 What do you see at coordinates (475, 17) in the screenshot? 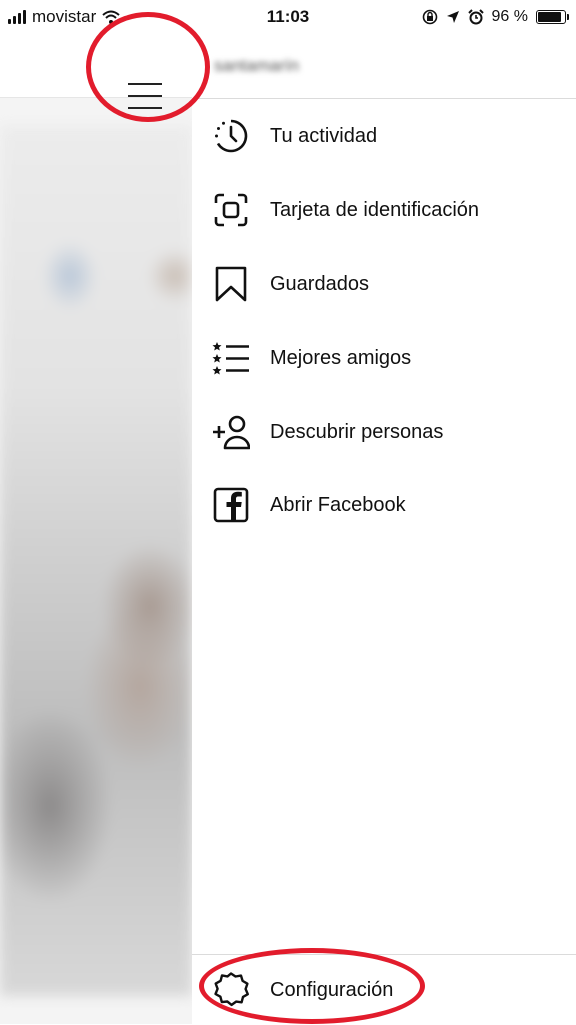
I see `alarm-icon` at bounding box center [475, 17].